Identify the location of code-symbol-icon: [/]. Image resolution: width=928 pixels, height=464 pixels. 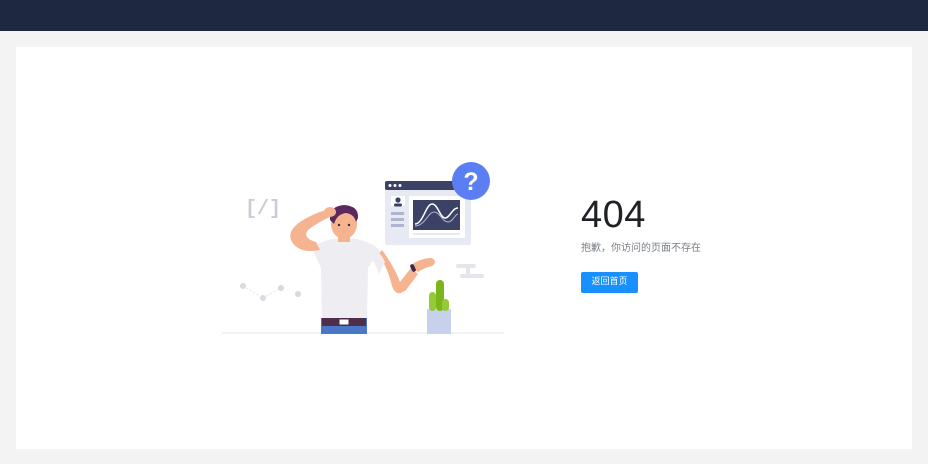
(263, 209).